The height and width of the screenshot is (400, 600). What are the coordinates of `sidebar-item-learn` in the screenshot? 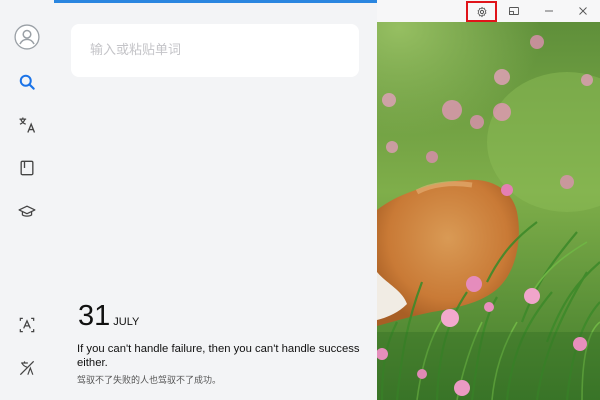 It's located at (27, 212).